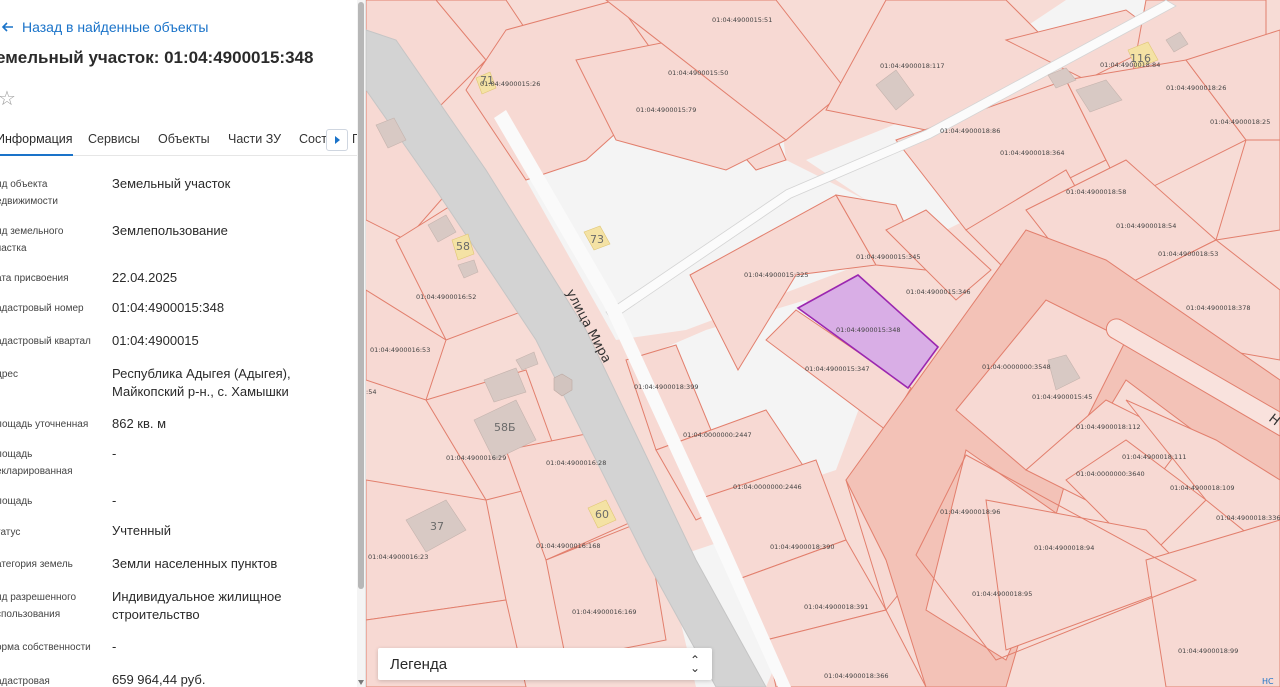  I want to click on field-value: Земли населенных пунктов, so click(195, 563).